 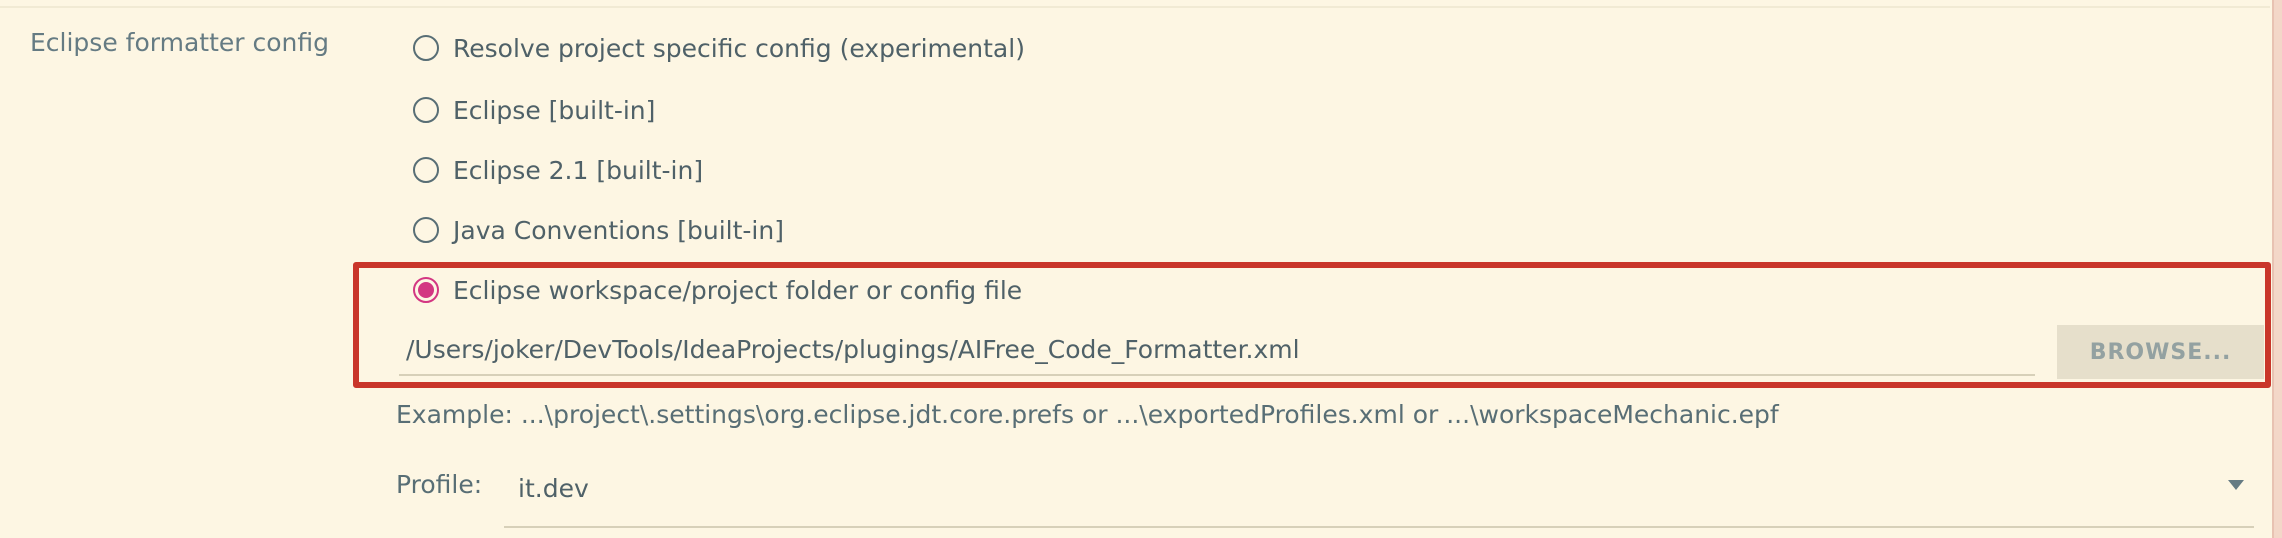 What do you see at coordinates (2236, 485) in the screenshot?
I see `chevron-down-icon` at bounding box center [2236, 485].